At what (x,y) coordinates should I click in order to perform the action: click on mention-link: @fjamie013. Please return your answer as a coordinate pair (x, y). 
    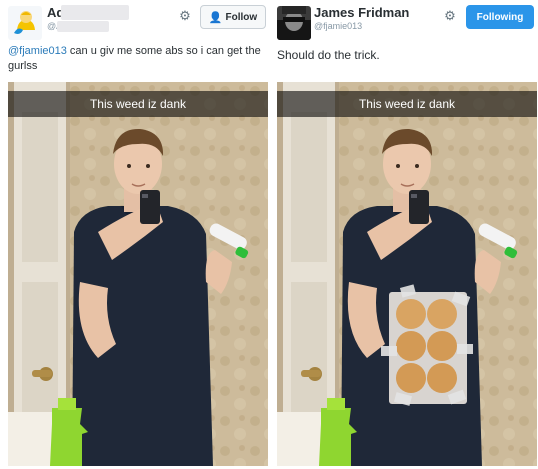
    Looking at the image, I should click on (37, 51).